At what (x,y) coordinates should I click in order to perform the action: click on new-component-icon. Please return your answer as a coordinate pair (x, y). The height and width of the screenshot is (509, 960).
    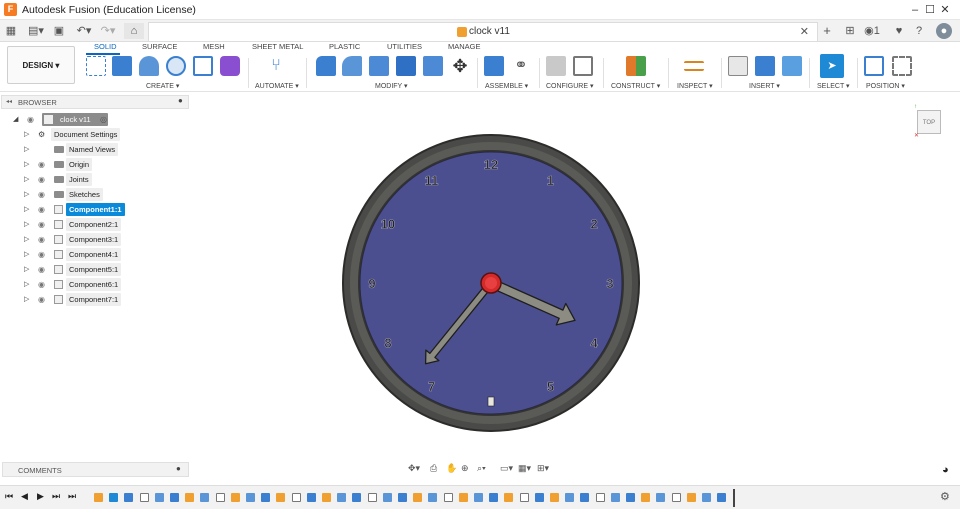
    Looking at the image, I should click on (494, 66).